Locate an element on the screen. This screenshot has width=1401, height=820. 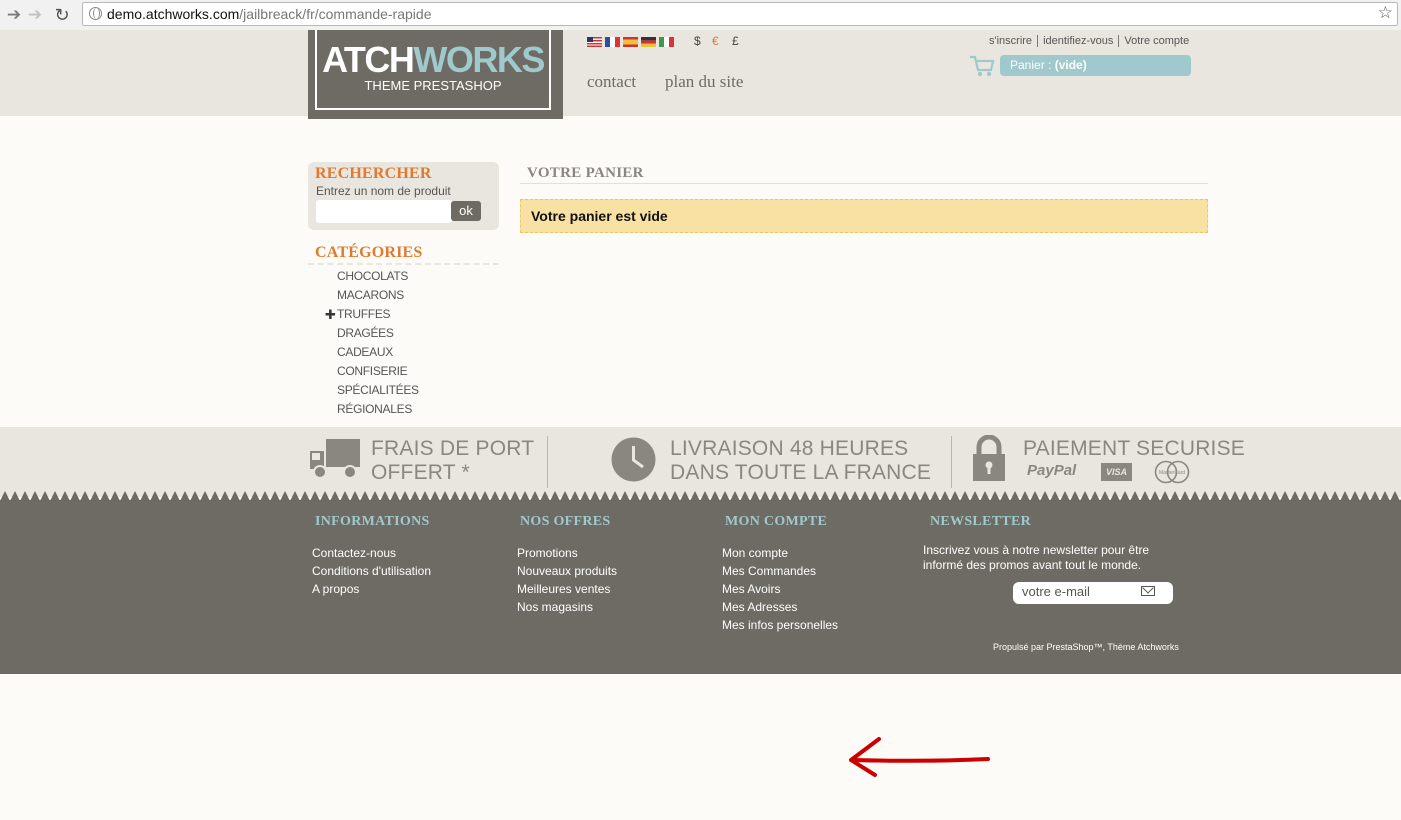
padlock-icon is located at coordinates (989, 458).